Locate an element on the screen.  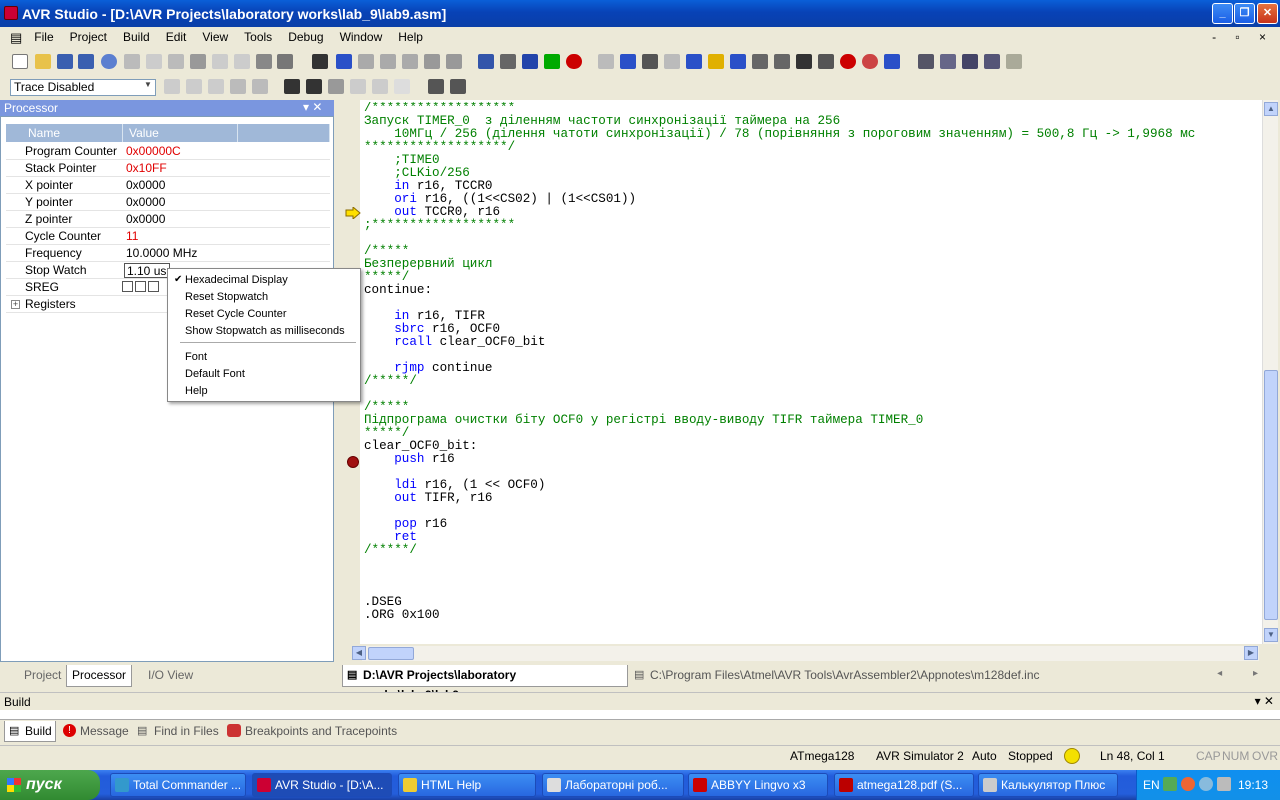
menu-help: Help is located at coordinates (410, 37).